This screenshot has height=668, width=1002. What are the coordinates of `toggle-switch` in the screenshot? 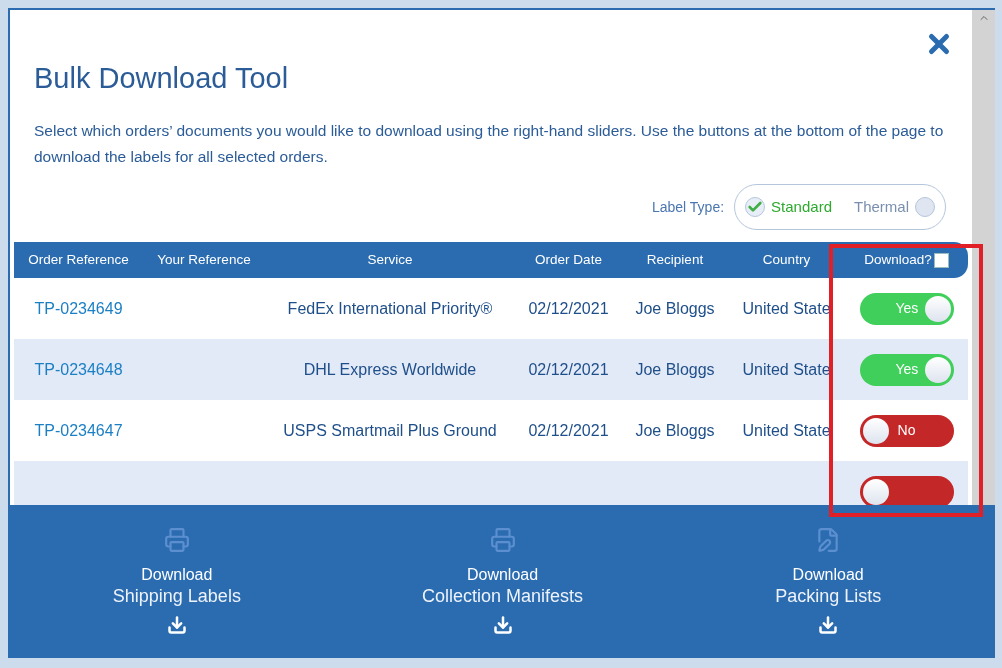 It's located at (906, 490).